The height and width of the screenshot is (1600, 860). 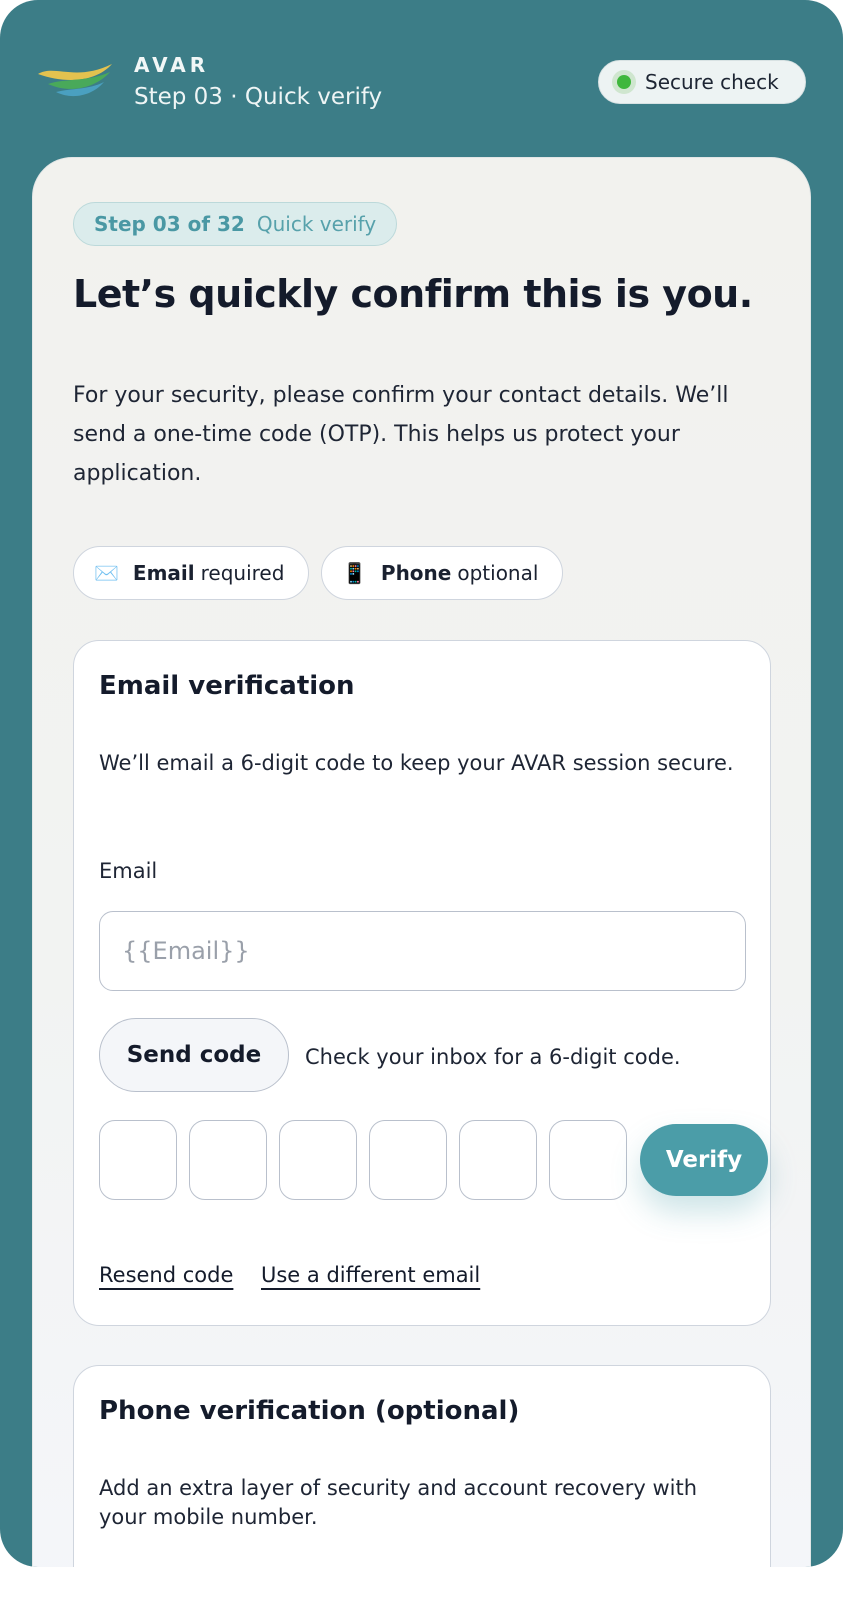 I want to click on envelope-icon: ✉️, so click(x=106, y=573).